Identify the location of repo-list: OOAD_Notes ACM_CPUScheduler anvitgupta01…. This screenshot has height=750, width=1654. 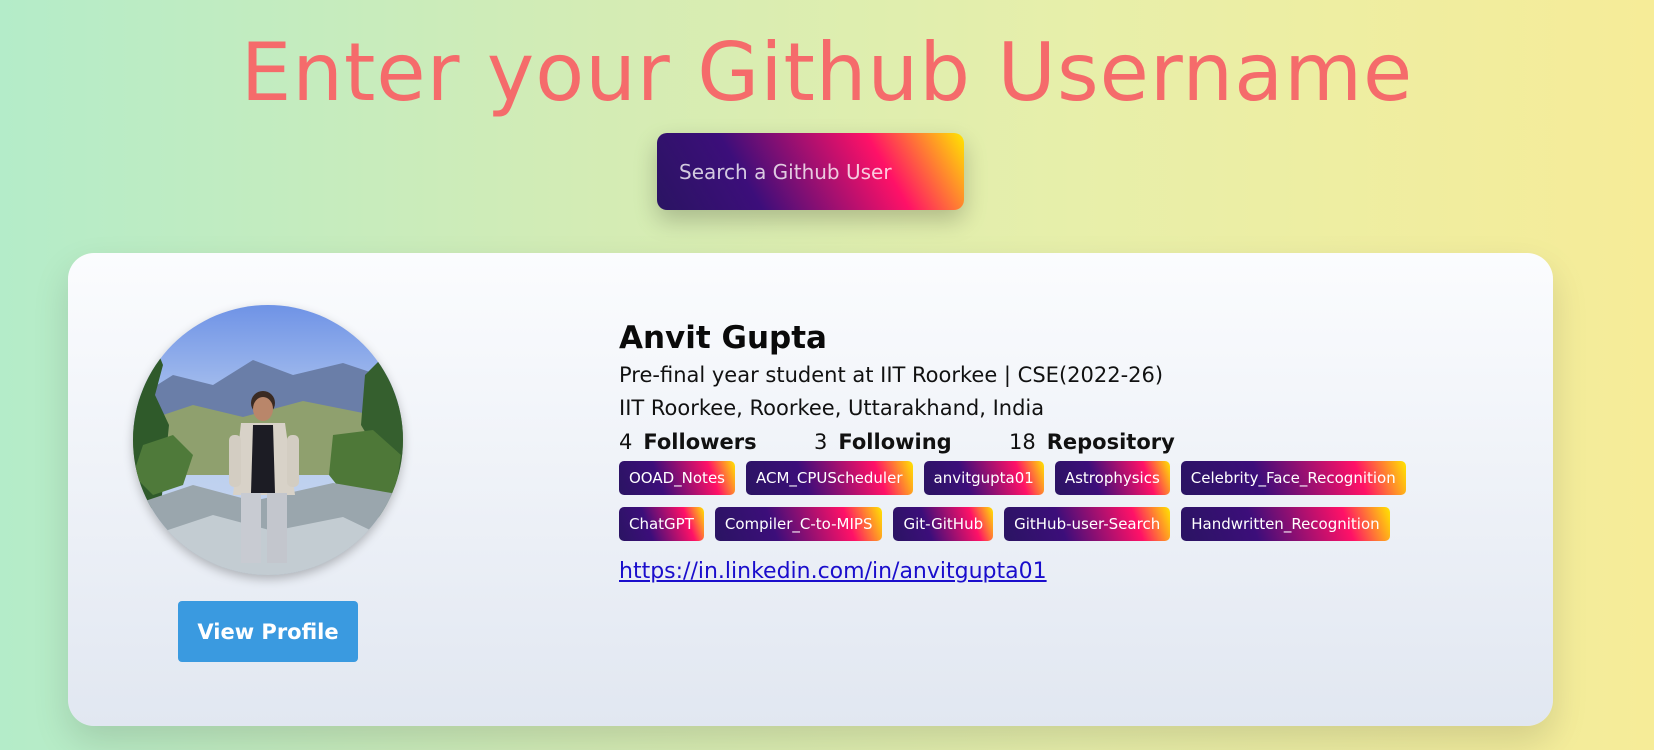
(1029, 507).